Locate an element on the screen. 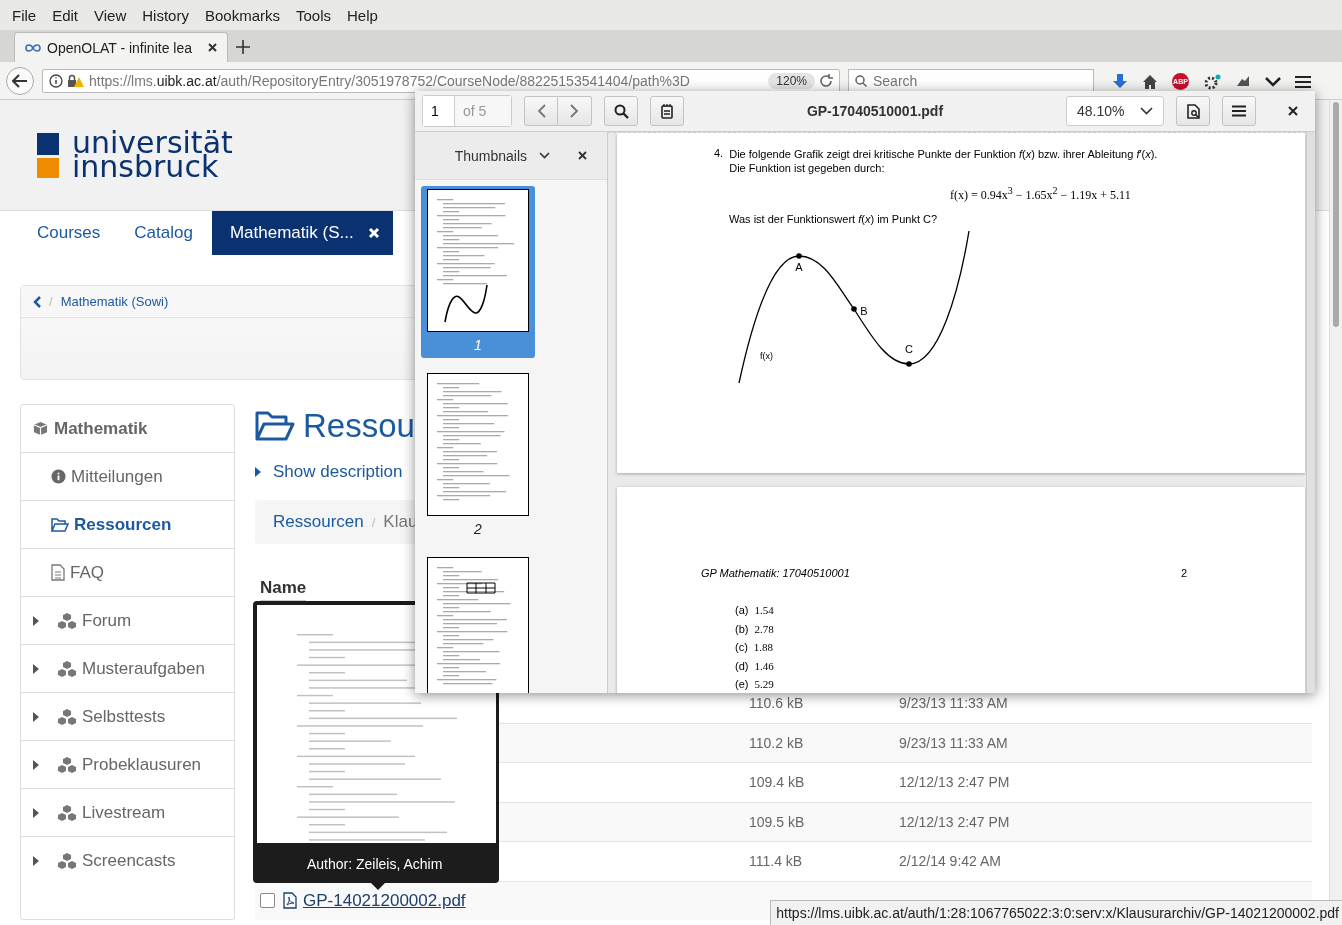  next-page-button is located at coordinates (575, 111).